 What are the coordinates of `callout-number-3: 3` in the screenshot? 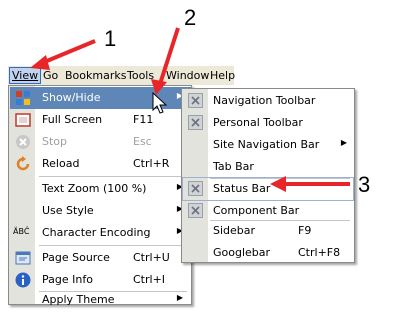 It's located at (364, 184).